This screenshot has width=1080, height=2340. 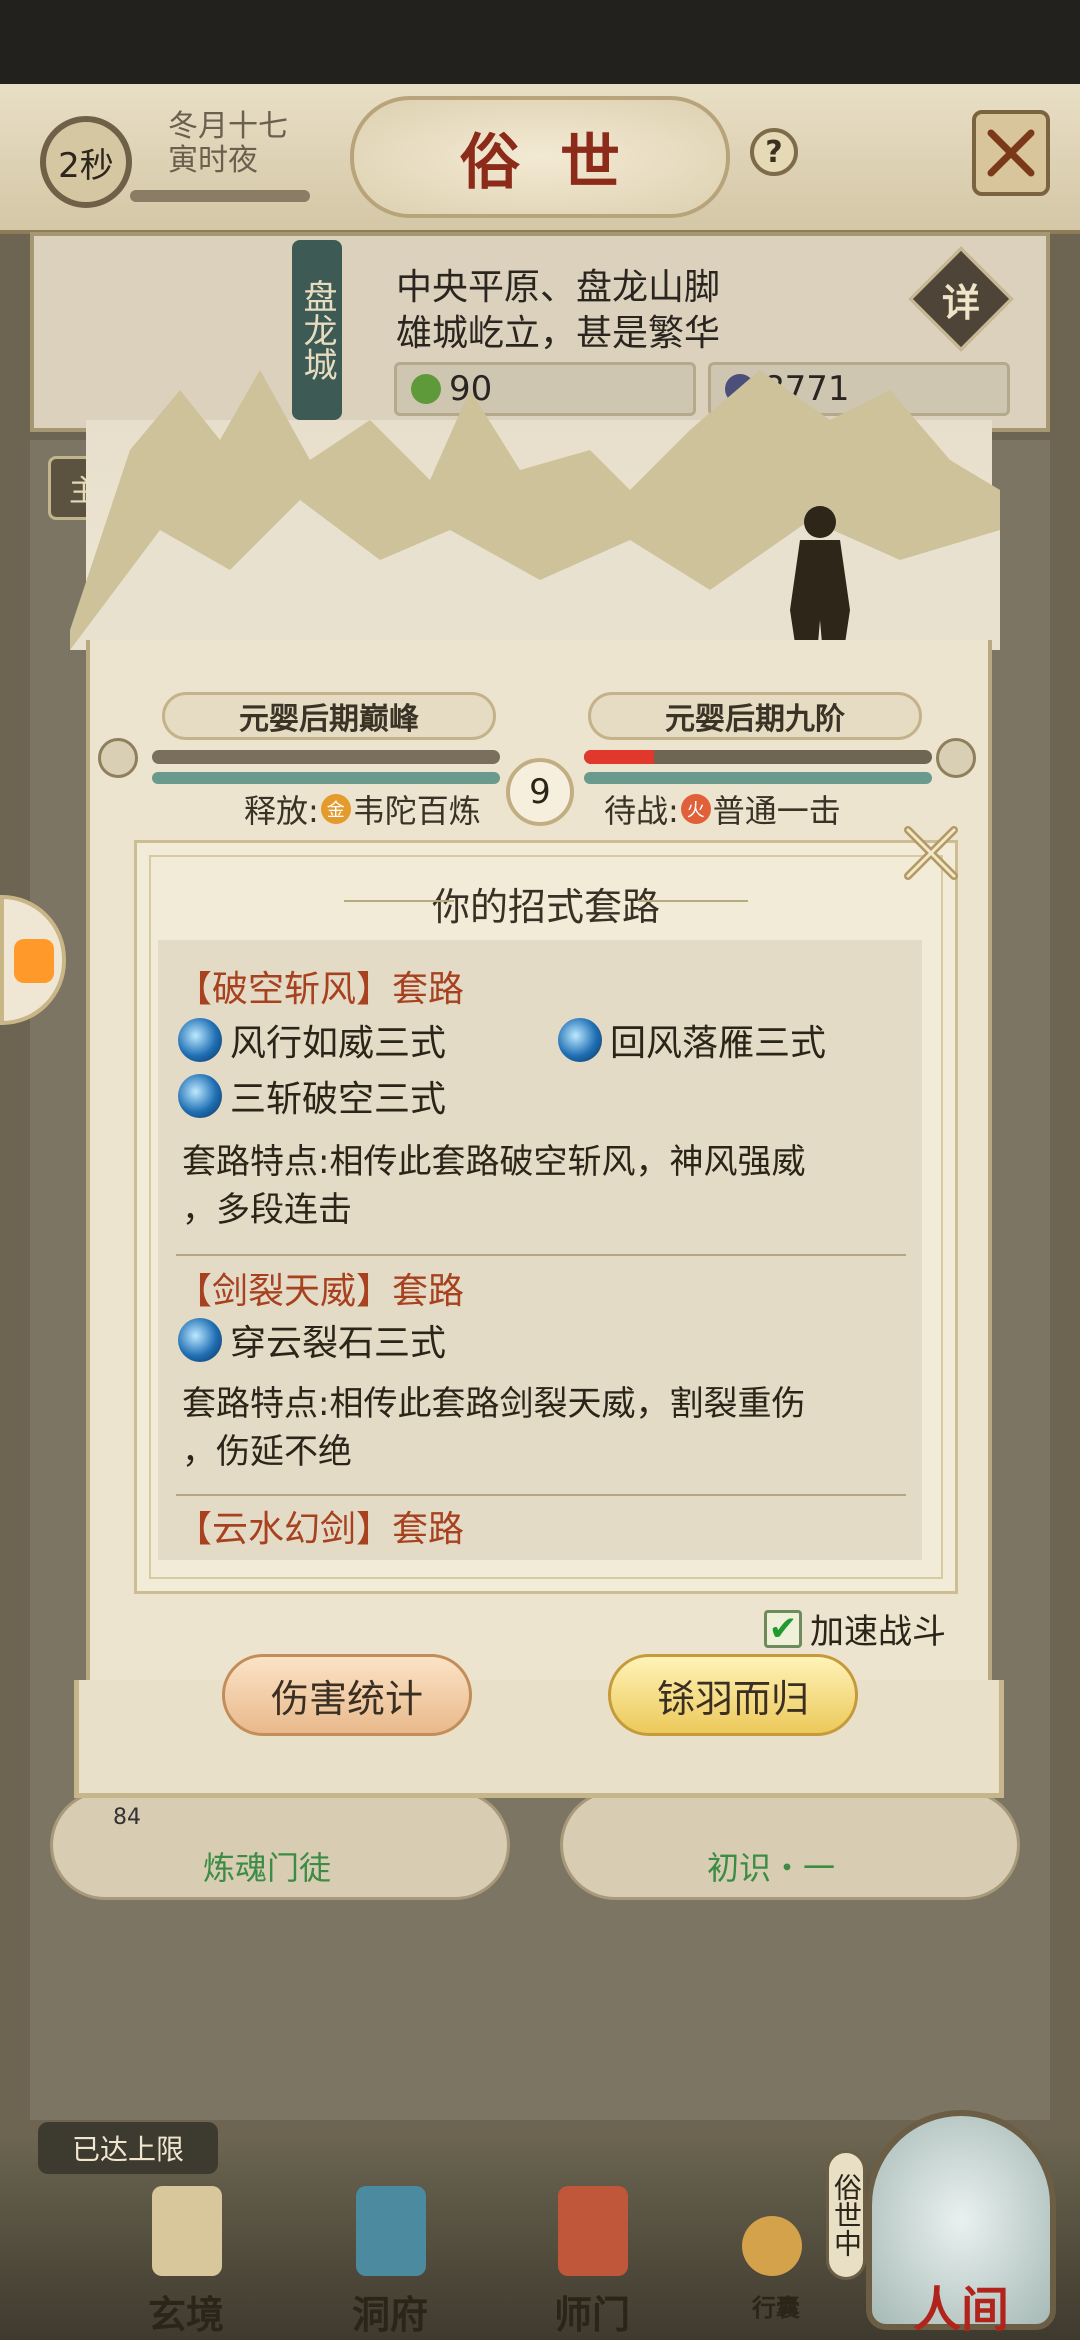 What do you see at coordinates (641, 811) in the screenshot?
I see `wait-prefix: 待战:` at bounding box center [641, 811].